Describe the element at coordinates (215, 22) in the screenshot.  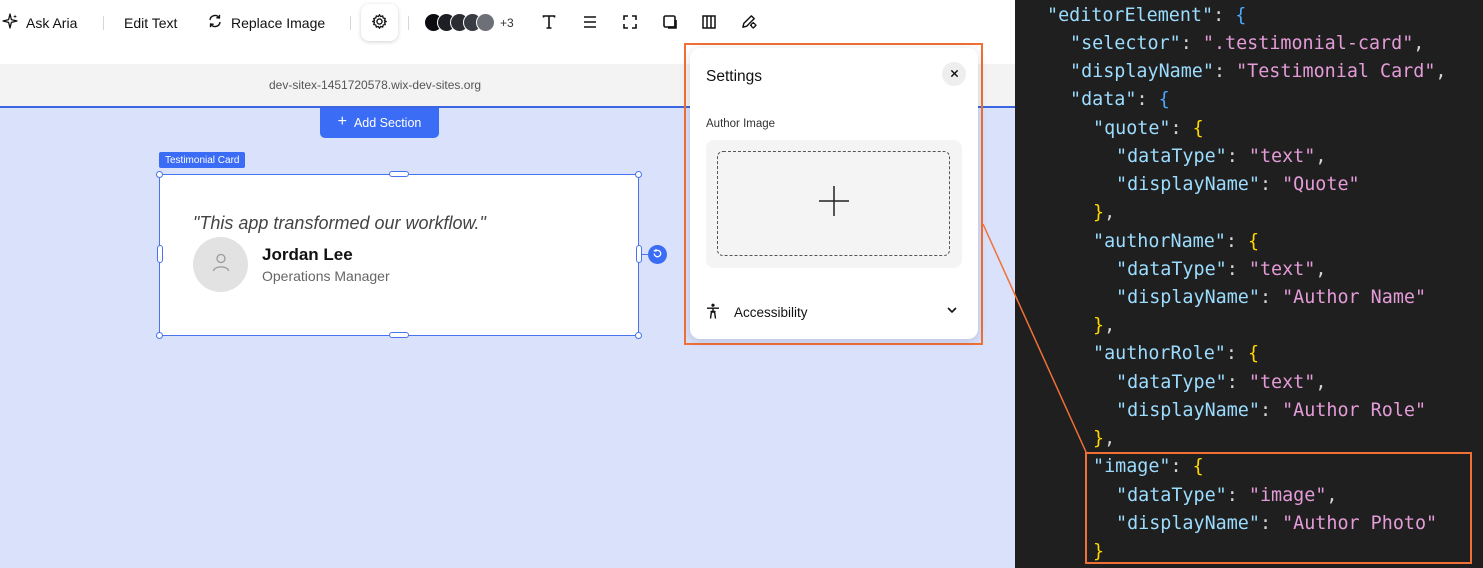
I see `replace-icon` at that location.